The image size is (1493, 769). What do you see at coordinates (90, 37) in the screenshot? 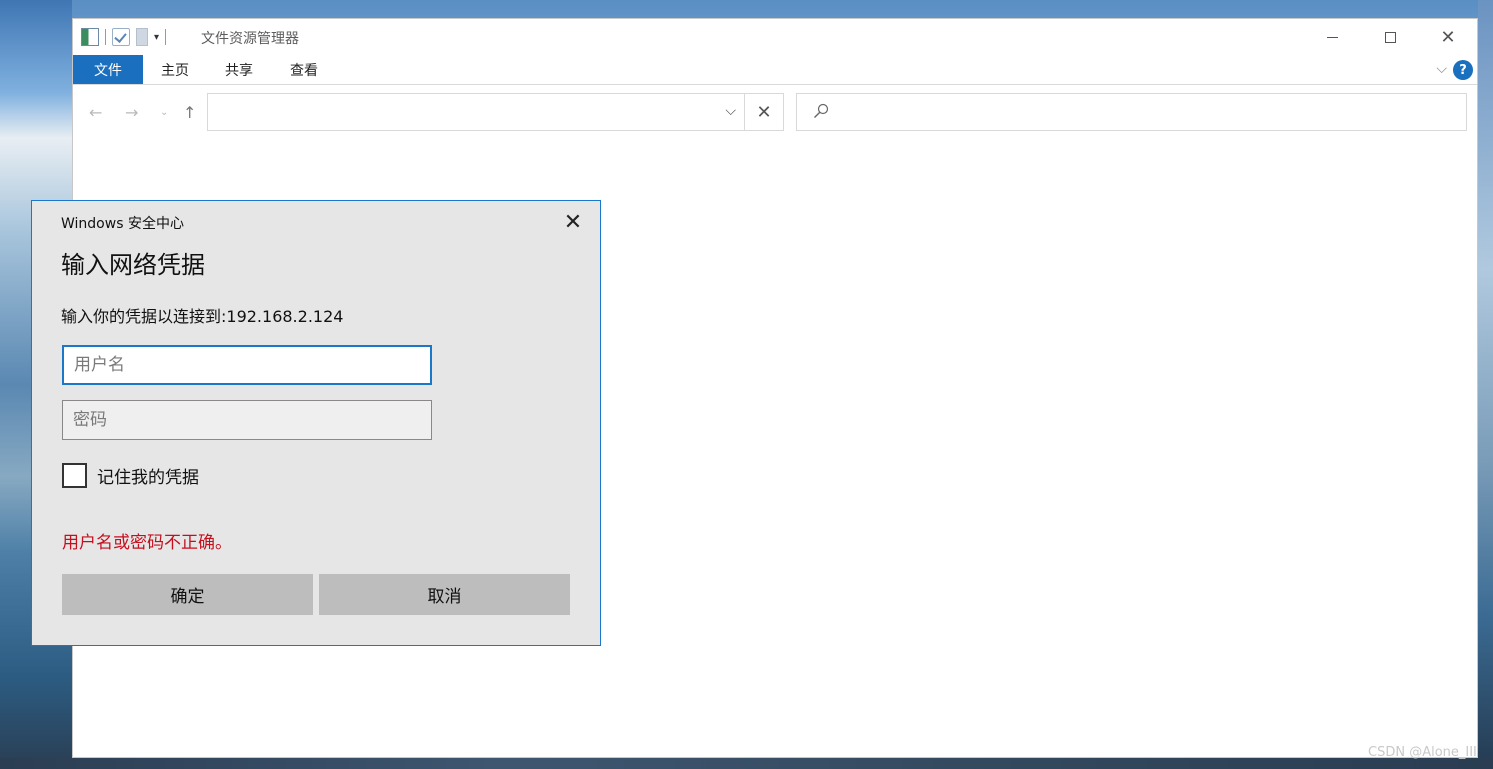
I see `properties-icon` at bounding box center [90, 37].